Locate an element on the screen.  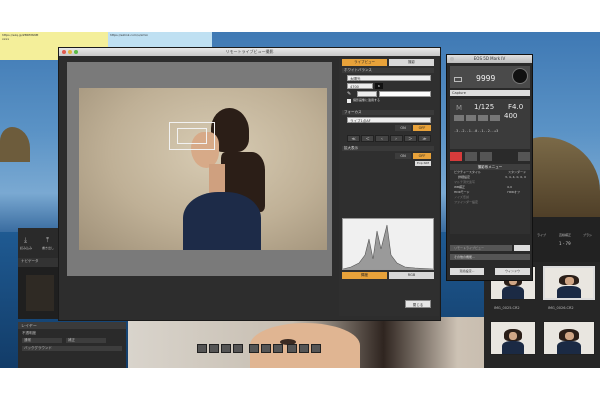
apply-checkbox-label: 撮影画像に適用する is located at coordinates (367, 100).